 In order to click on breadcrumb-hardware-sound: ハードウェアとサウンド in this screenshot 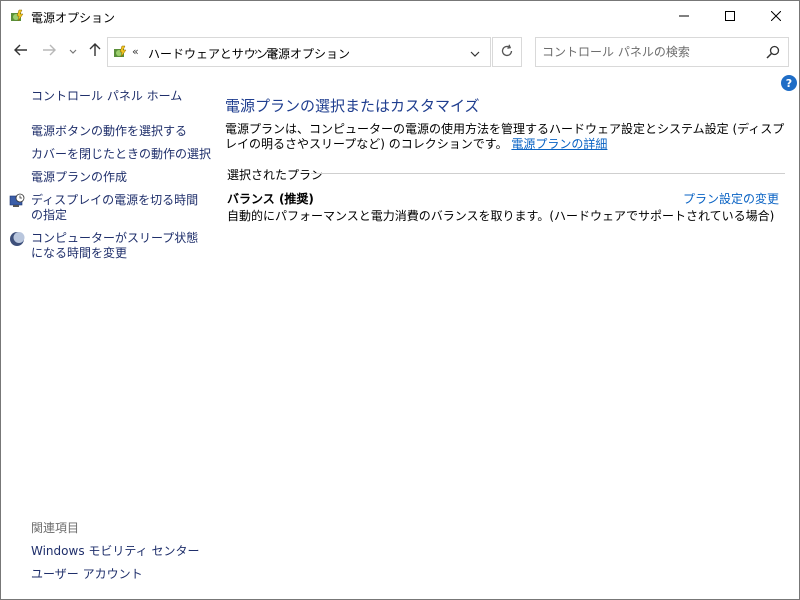, I will do `click(214, 53)`.